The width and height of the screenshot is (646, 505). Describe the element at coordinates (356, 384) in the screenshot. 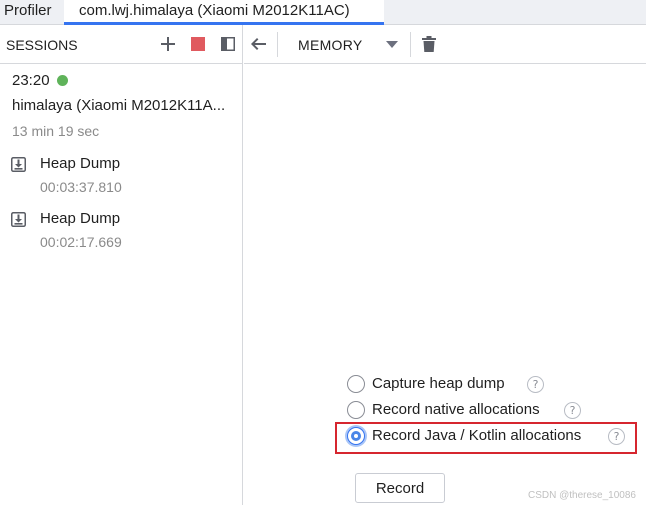

I see `capture-heap-dump-radio` at that location.